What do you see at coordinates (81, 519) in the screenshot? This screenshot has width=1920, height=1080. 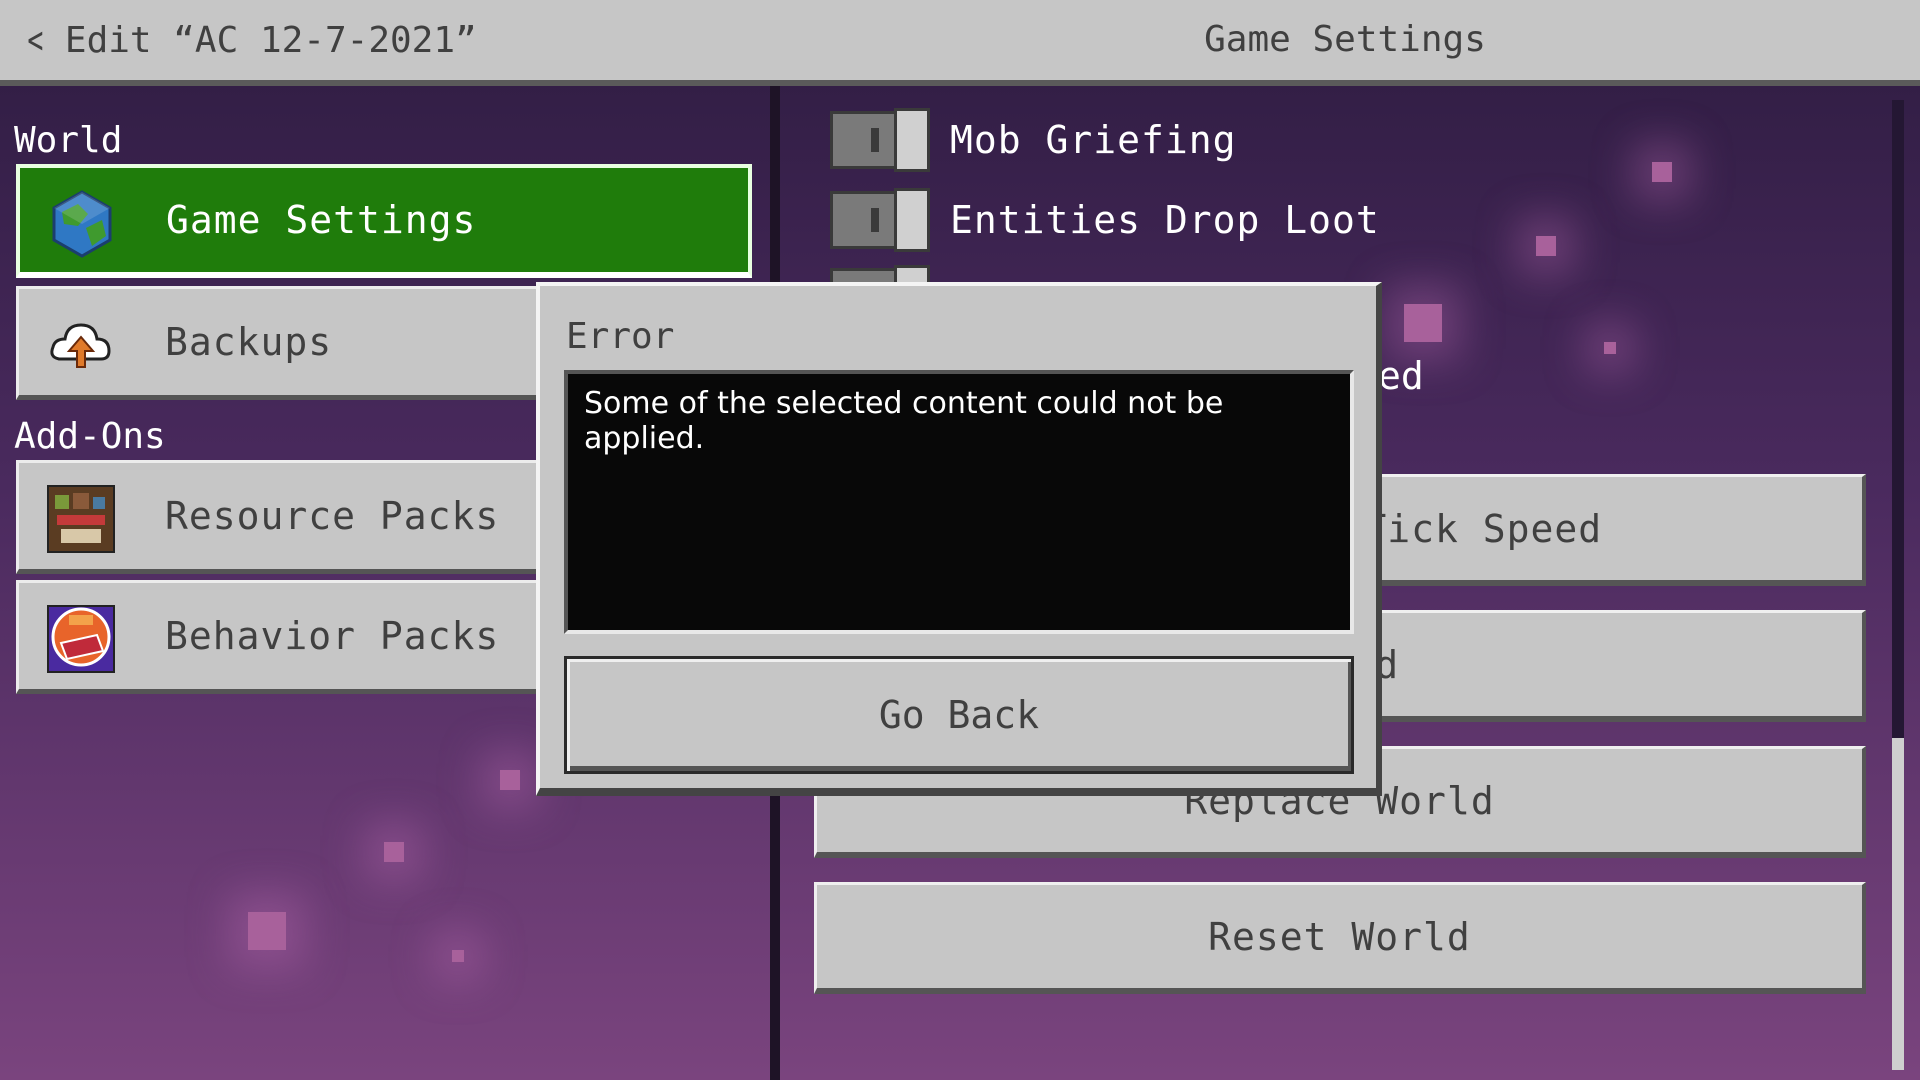 I see `resource-pack-icon` at bounding box center [81, 519].